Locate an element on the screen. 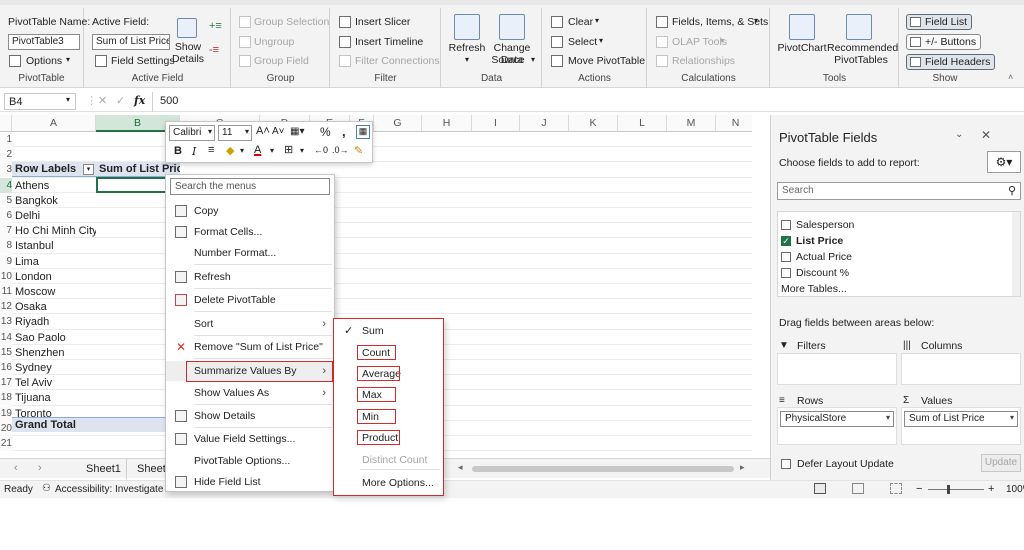  formula-input: 500 is located at coordinates (169, 101).